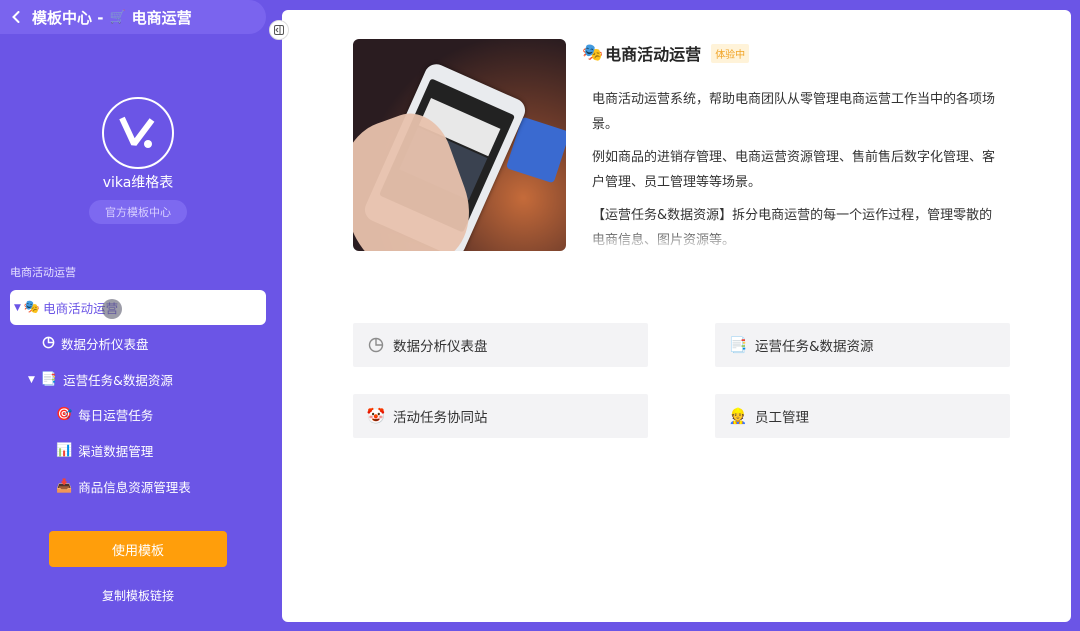 This screenshot has height=631, width=1080. What do you see at coordinates (279, 30) in the screenshot?
I see `collapse-sidebar-icon` at bounding box center [279, 30].